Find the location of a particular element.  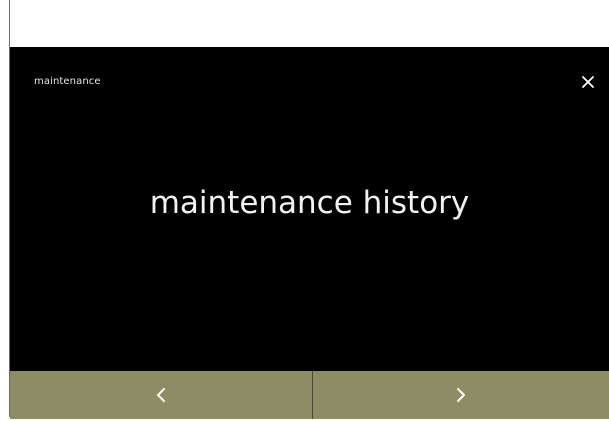

main-heading: maintenance history is located at coordinates (309, 203).